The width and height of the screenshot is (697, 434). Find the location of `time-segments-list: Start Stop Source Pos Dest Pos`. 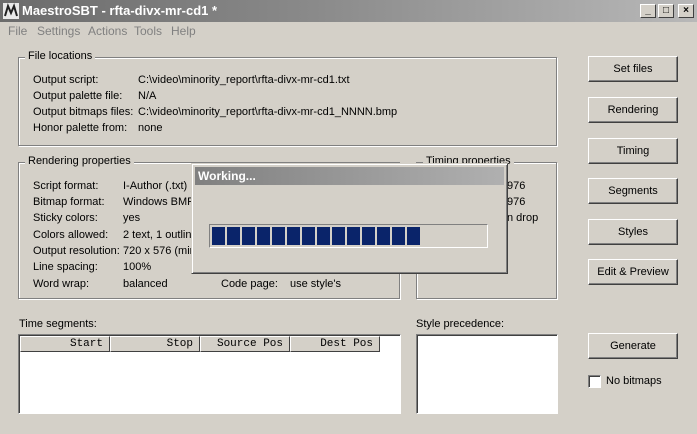

time-segments-list: Start Stop Source Pos Dest Pos is located at coordinates (209, 374).